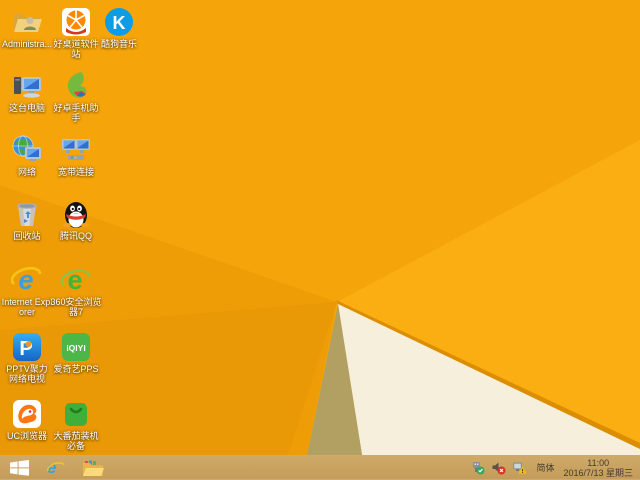 The image size is (640, 480). I want to click on desktop-icon-kugou: K 酷狗音乐, so click(119, 27).